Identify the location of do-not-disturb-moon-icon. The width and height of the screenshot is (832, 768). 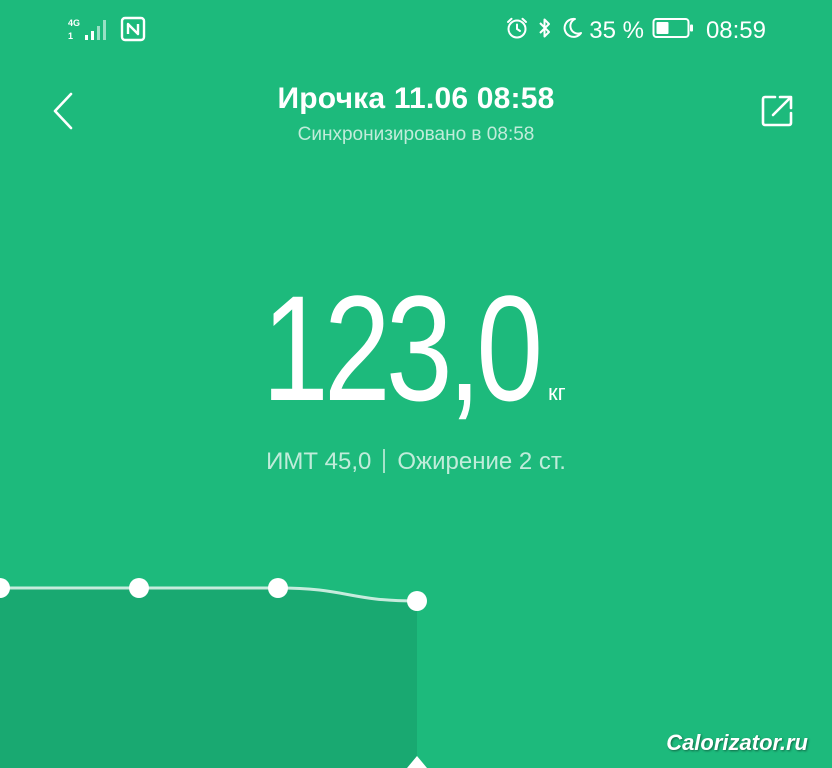
(572, 31).